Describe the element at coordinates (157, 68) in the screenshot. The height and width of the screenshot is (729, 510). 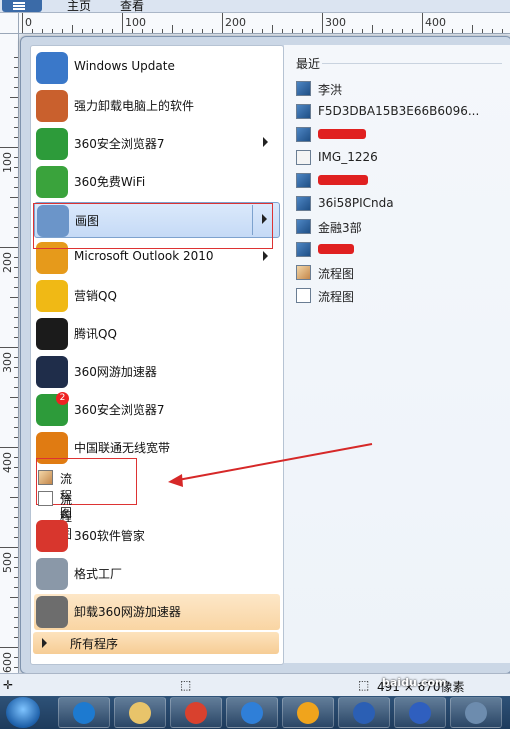
I see `program-item: Windows Update` at that location.